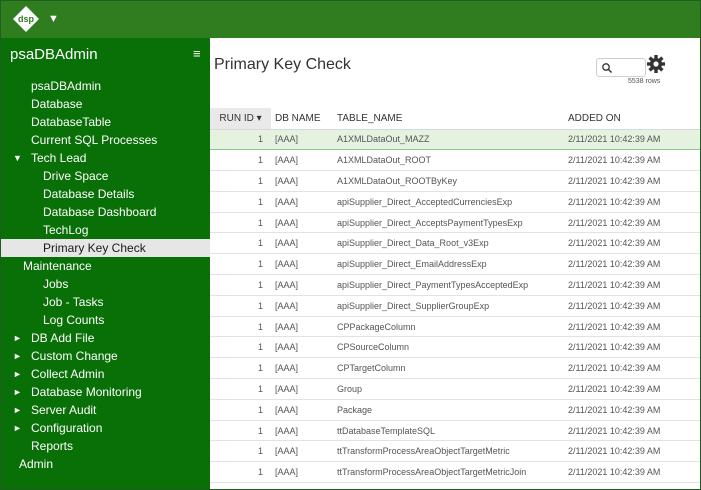  I want to click on sidebar-item-tech-lead: ▼ Tech Lead, so click(105, 158).